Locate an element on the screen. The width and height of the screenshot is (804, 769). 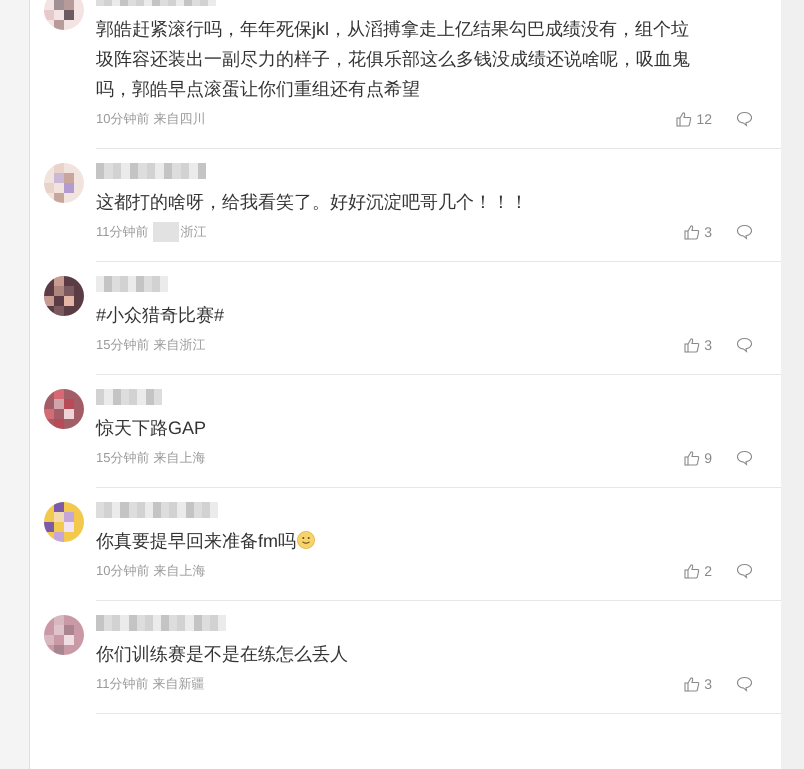
comment-text: 郭皓赶紧滚行吗，年年死保jkl，从滔搏拿走上亿结果勾巴成绩没有，组个垃圾阵容还装出一副尽力的样子，花俱乐部这么多钱没成绩还说啥呢，吸血鬼吗，郭皓早点滚蛋让你们重组还有点希望 is located at coordinates (393, 59).